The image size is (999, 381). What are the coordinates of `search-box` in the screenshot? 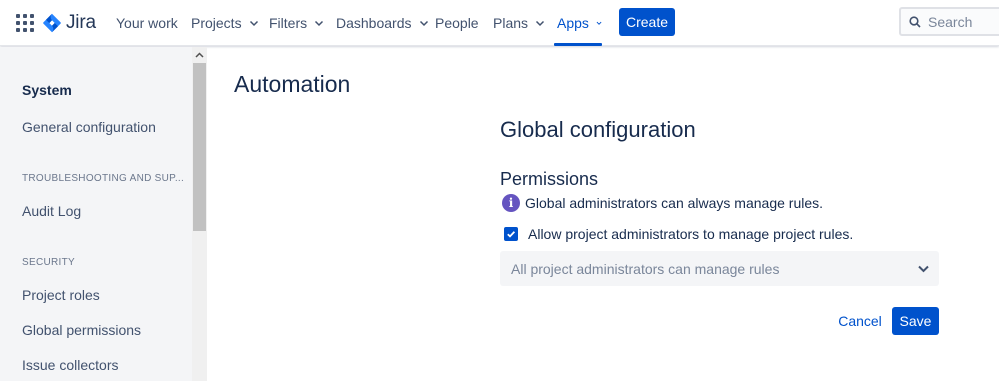 It's located at (949, 21).